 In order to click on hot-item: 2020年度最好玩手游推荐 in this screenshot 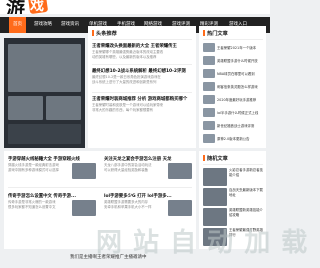, I will do `click(240, 99)`.